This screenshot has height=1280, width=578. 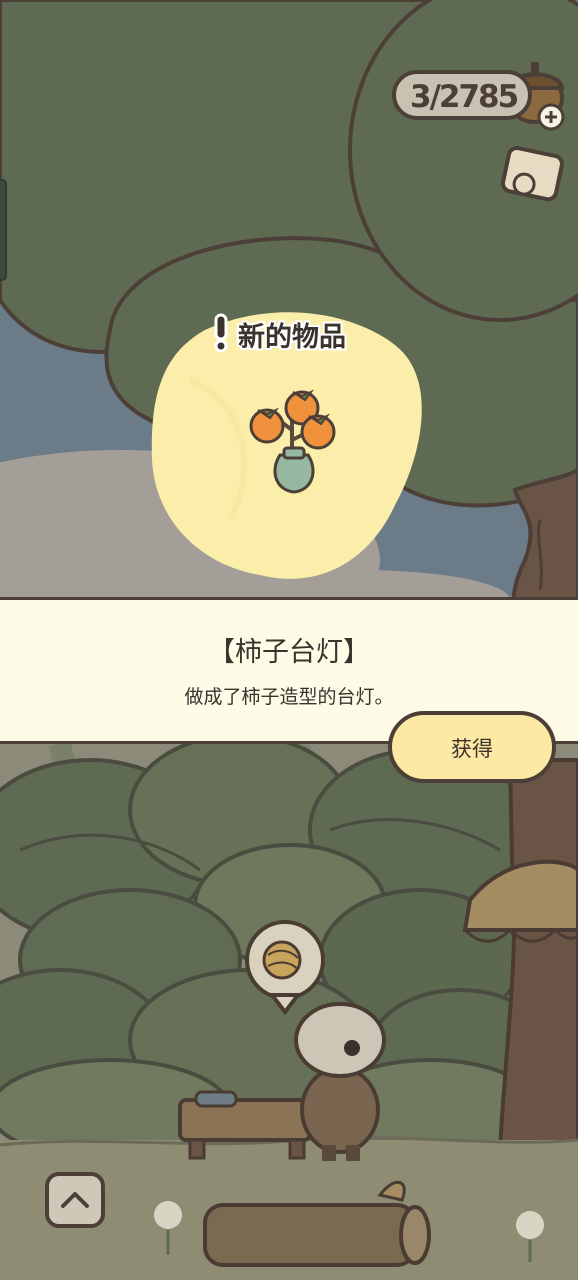 I want to click on obtain-button: 获得, so click(x=472, y=747).